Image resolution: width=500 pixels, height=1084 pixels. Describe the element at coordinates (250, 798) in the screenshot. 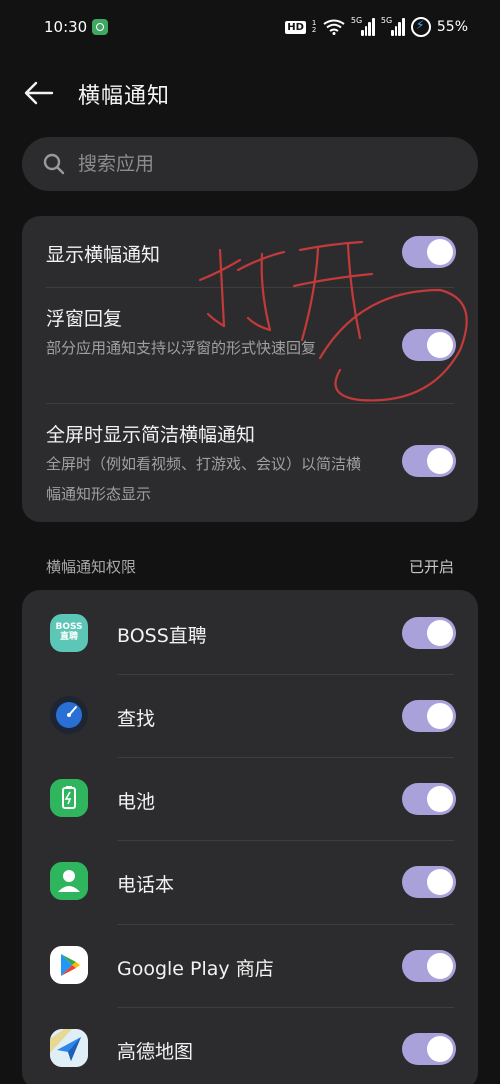

I see `app-row-battery: 电池` at that location.